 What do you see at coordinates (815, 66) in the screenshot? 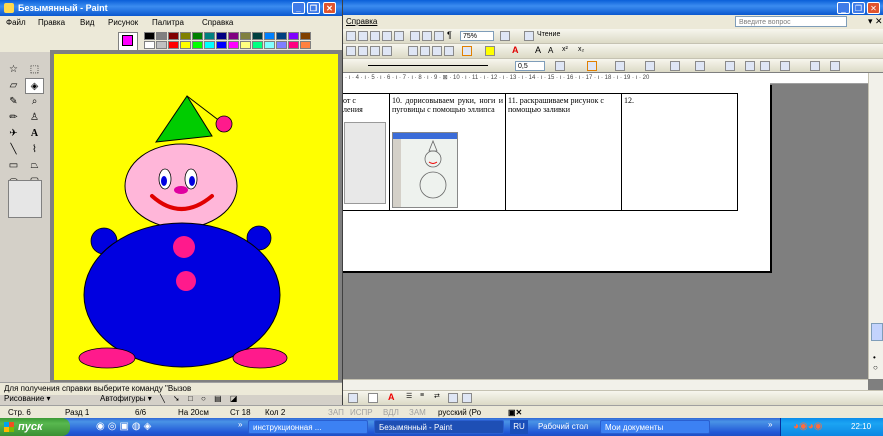
I see `sort-ascending-icon` at bounding box center [815, 66].